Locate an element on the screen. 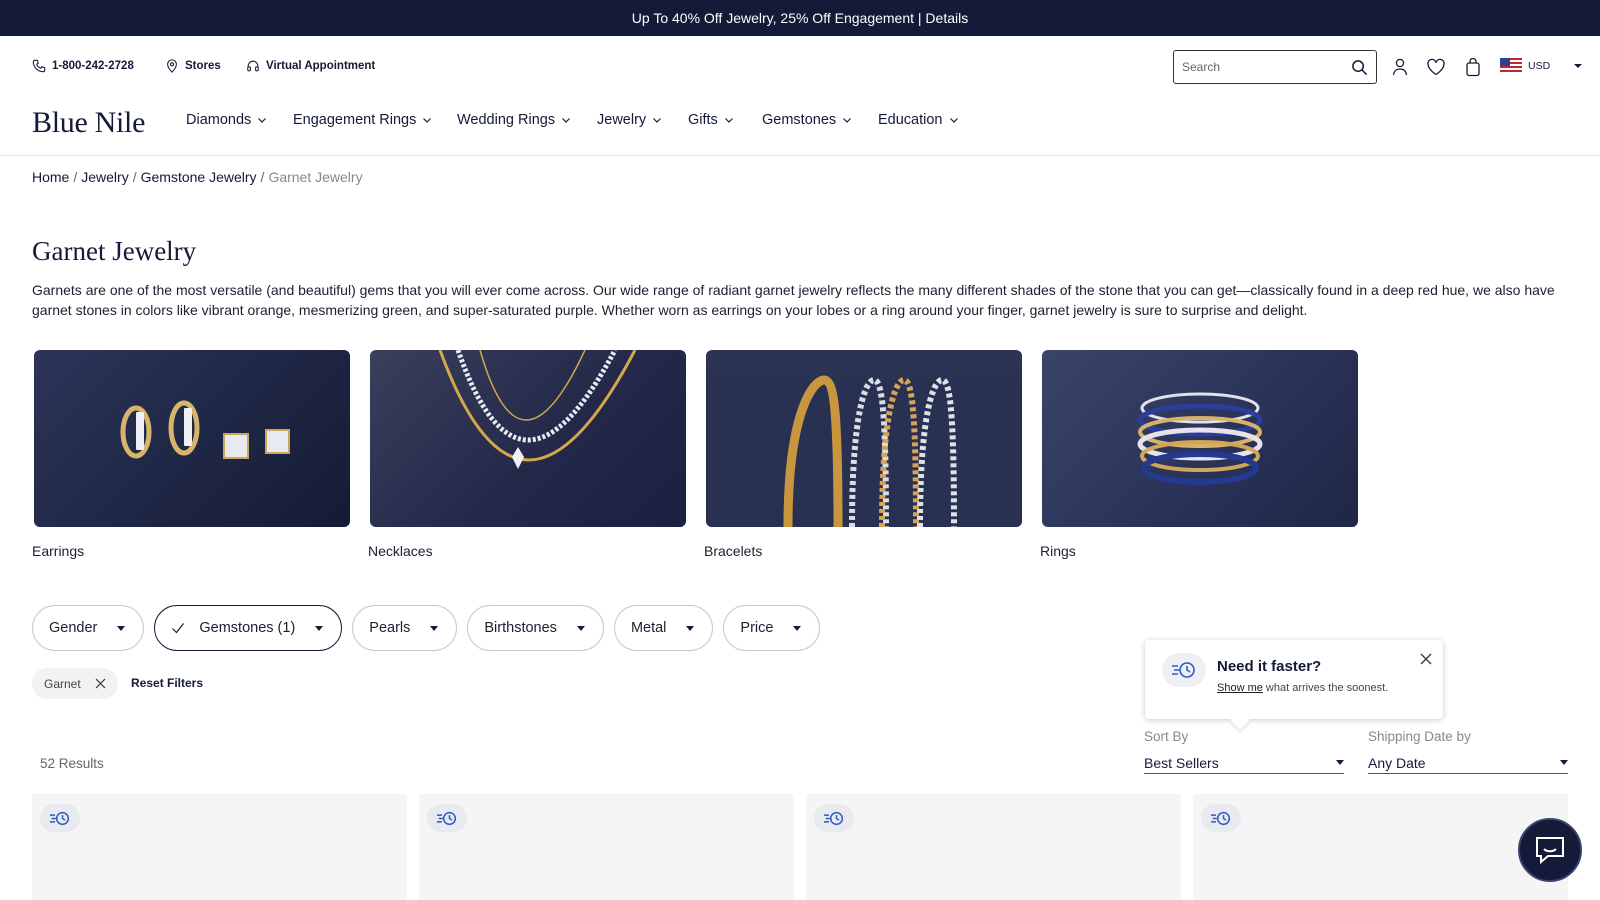  nav-item-education: Education is located at coordinates (918, 120).